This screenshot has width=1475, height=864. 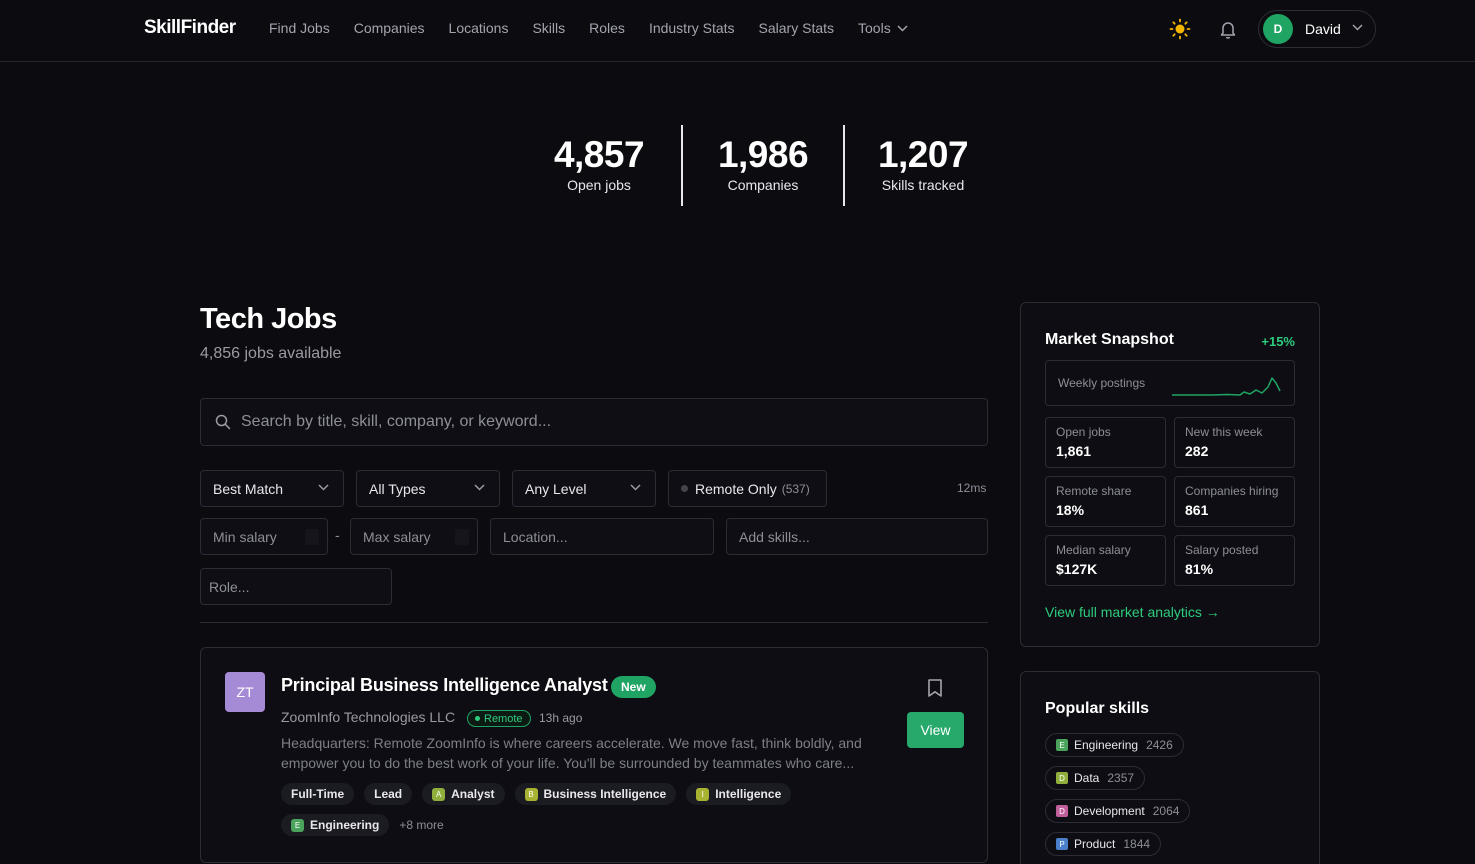 What do you see at coordinates (605, 794) in the screenshot?
I see `tag-label: Business Intelligence` at bounding box center [605, 794].